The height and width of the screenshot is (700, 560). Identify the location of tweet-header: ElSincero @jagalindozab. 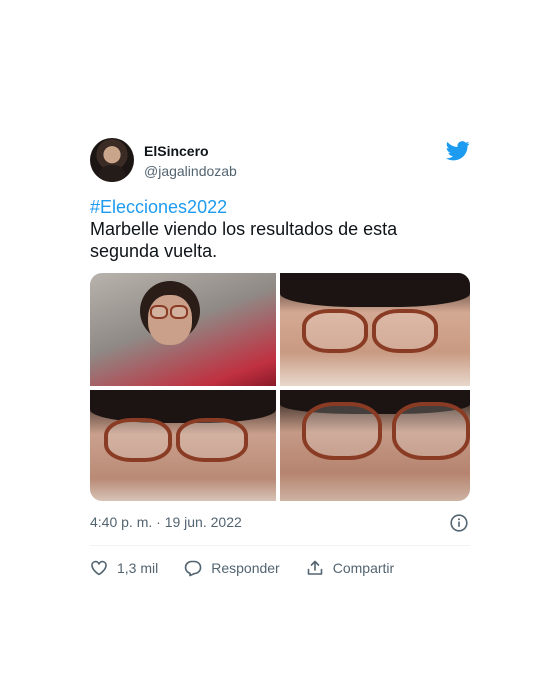
(280, 162).